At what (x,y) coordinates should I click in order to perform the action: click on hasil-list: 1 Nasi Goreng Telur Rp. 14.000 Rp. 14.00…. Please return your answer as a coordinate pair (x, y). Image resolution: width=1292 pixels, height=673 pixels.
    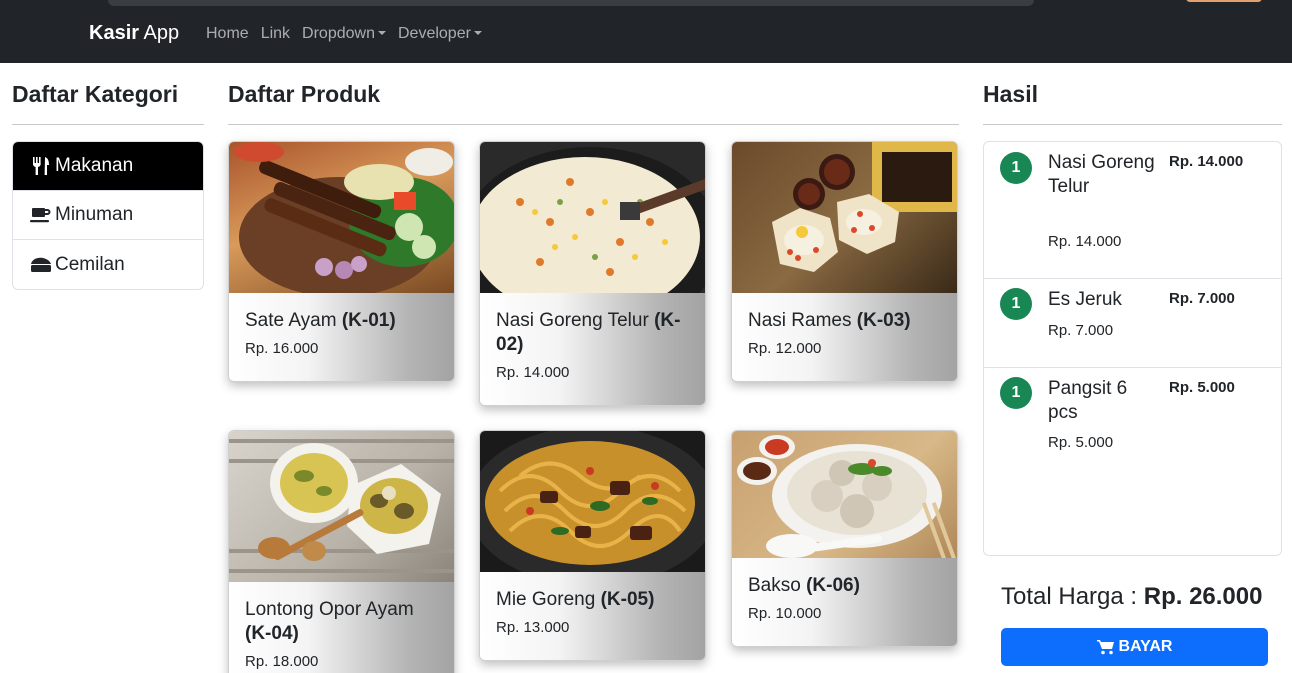
    Looking at the image, I should click on (1132, 348).